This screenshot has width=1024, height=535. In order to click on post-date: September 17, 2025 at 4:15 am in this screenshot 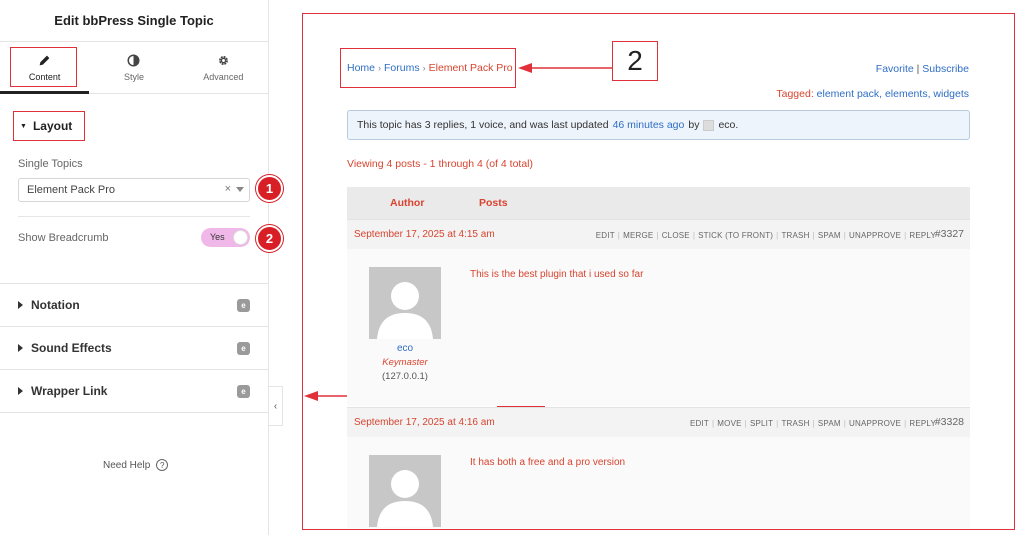, I will do `click(424, 234)`.